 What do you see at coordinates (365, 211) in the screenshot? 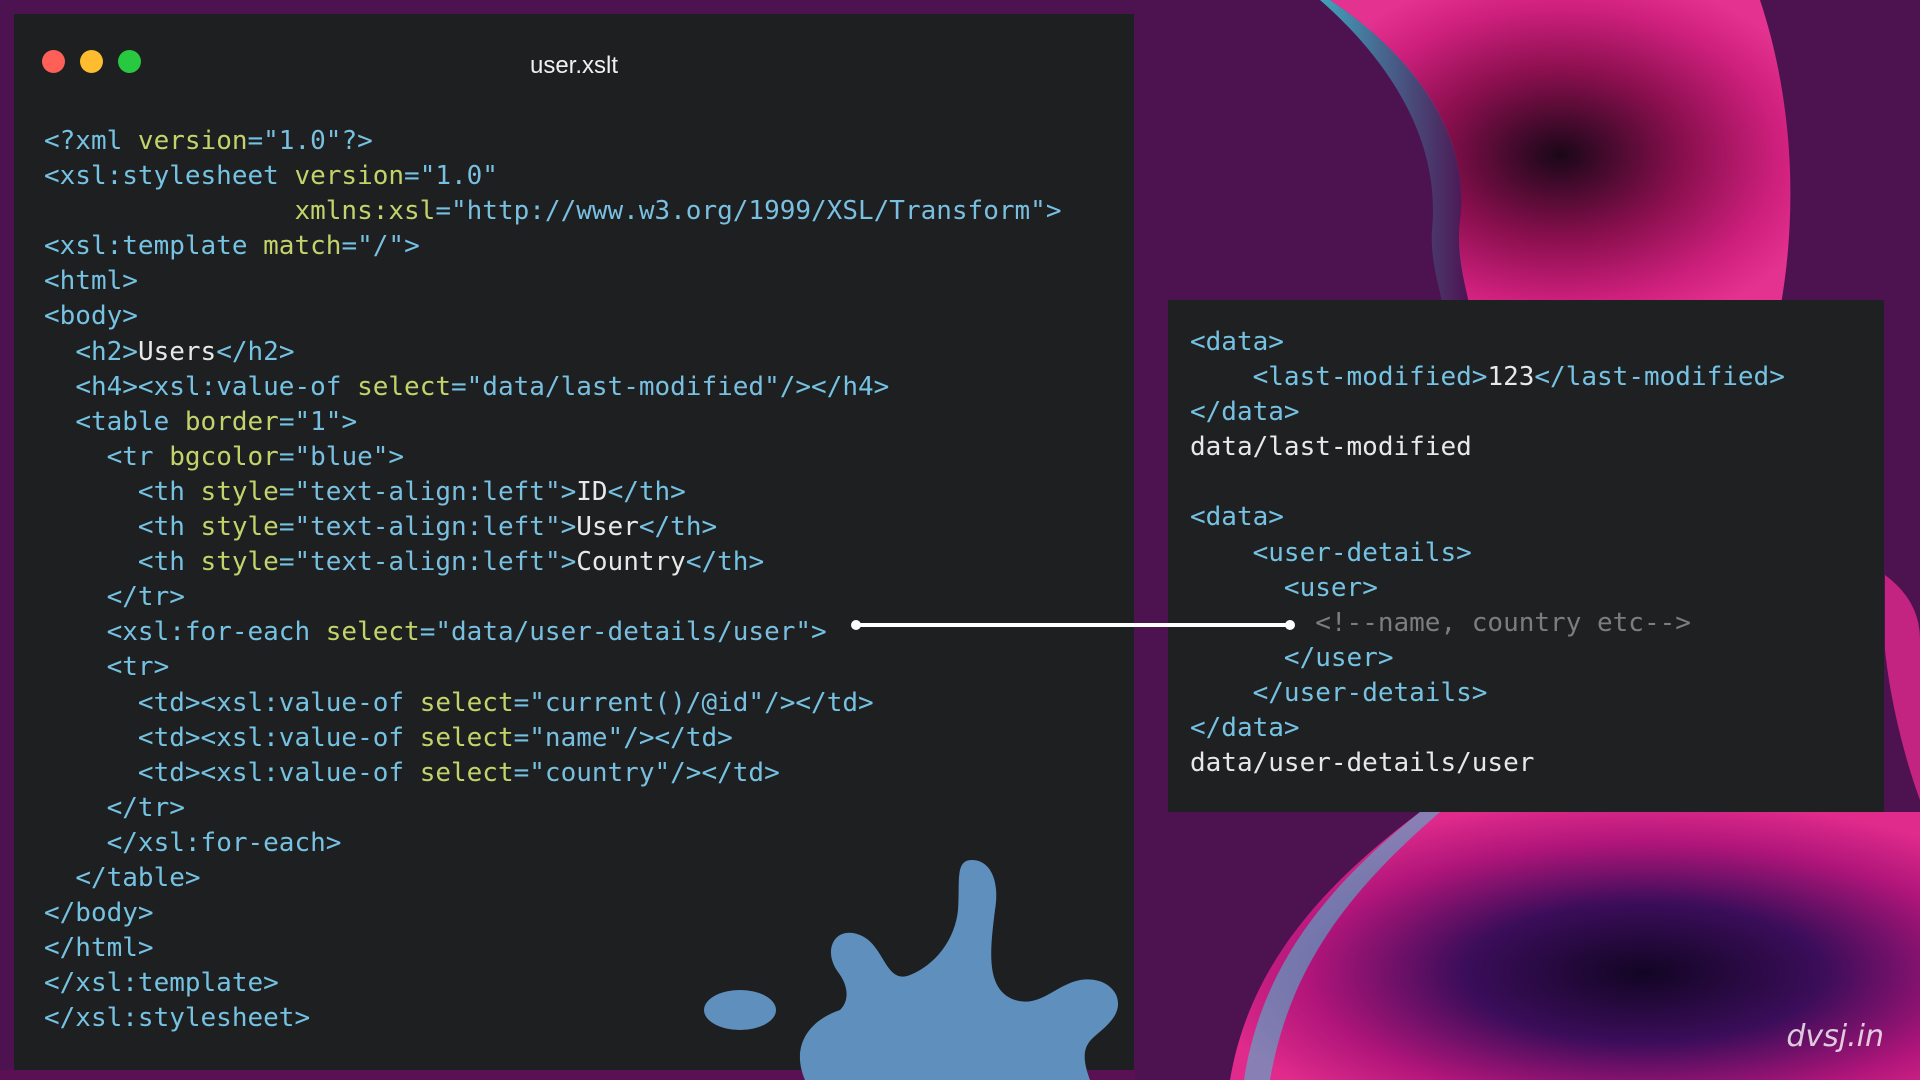
I see `code-token: xmlns:xsl` at bounding box center [365, 211].